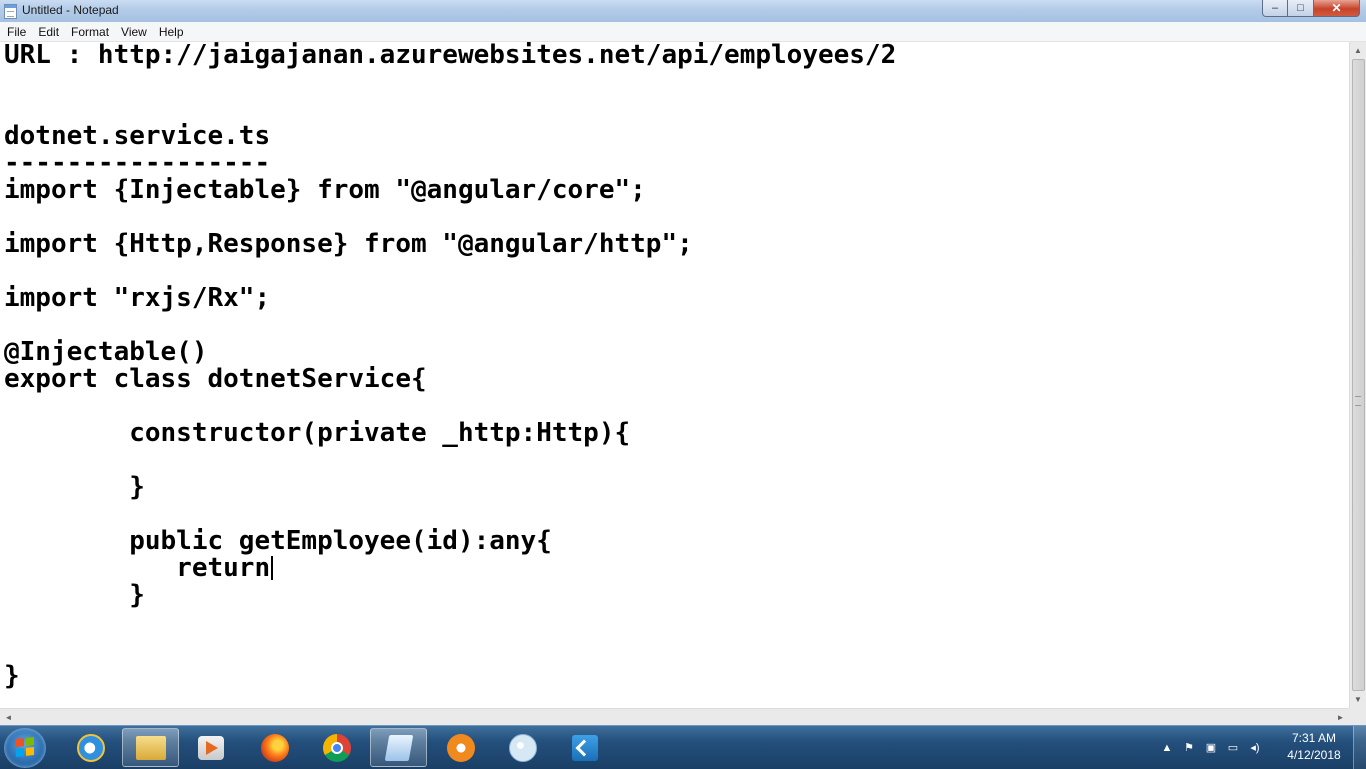  Describe the element at coordinates (134, 32) in the screenshot. I see `menu-view: View` at that location.